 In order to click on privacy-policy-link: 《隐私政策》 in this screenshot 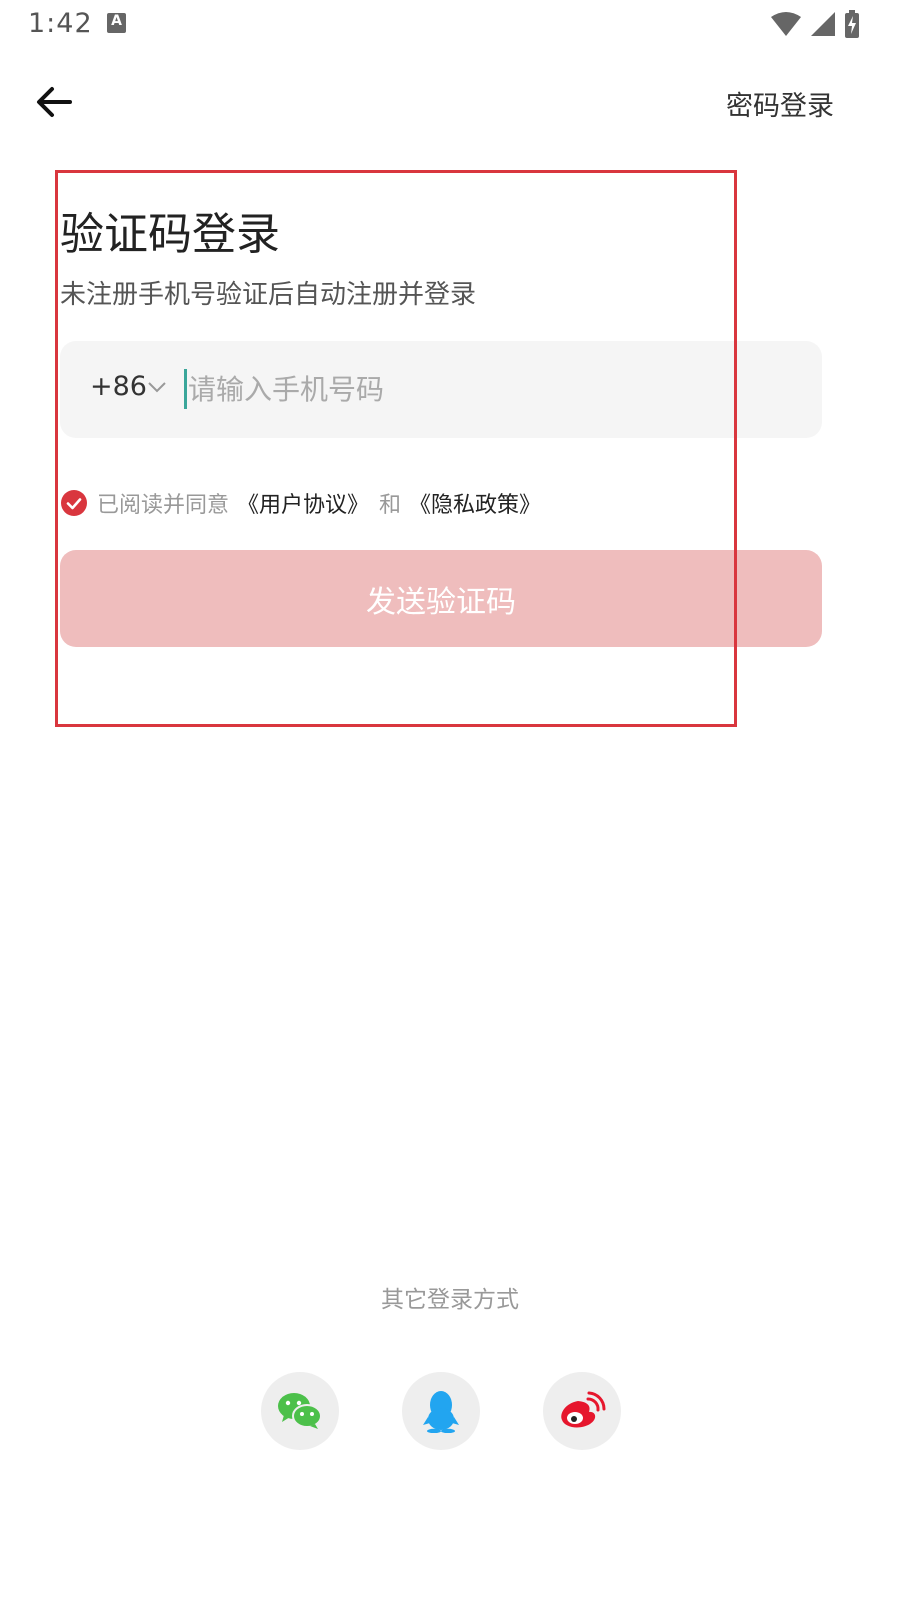, I will do `click(475, 503)`.